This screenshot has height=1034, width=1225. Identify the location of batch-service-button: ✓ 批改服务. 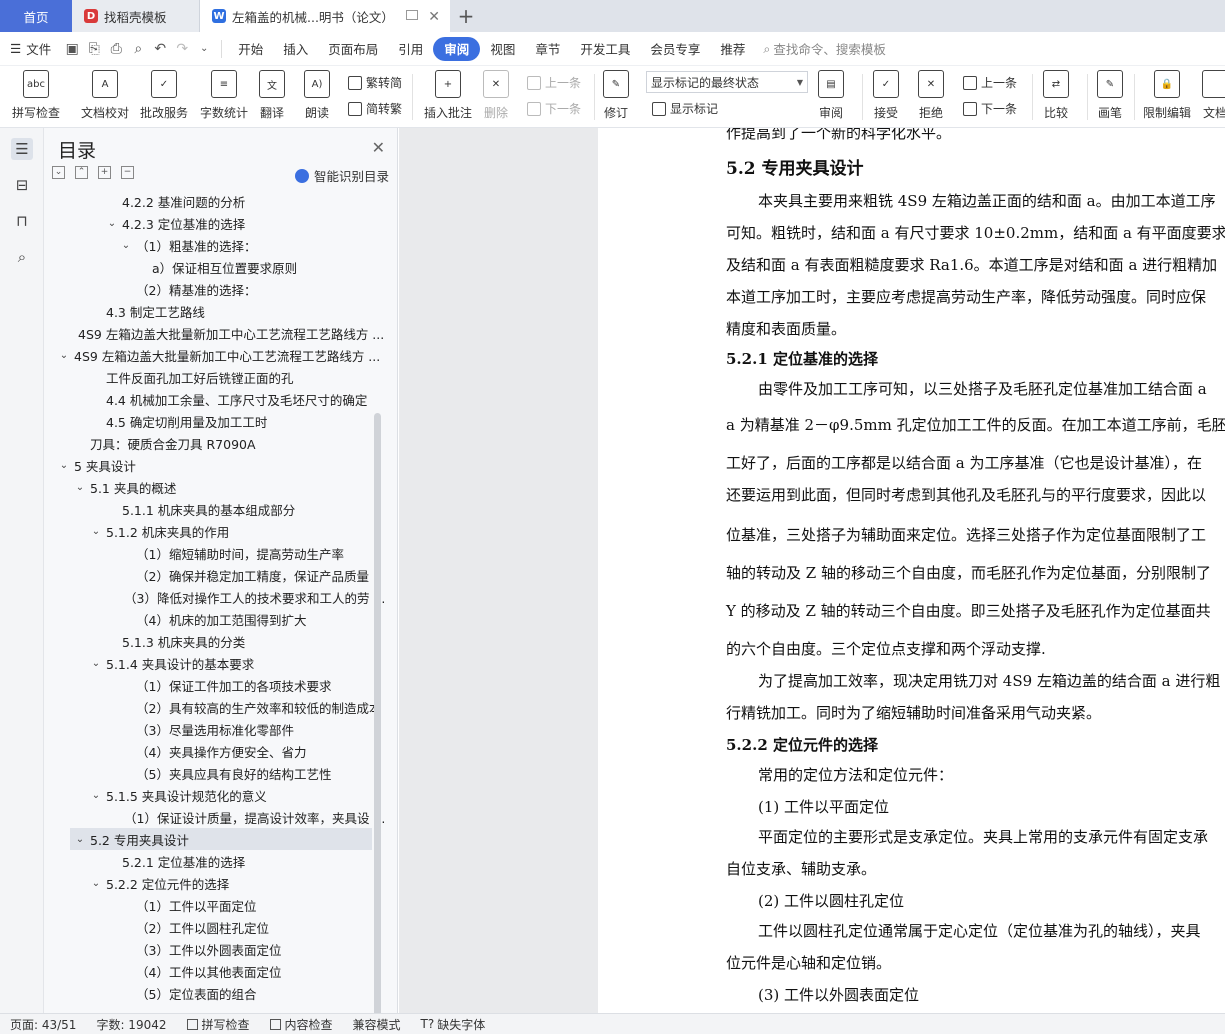
(164, 95).